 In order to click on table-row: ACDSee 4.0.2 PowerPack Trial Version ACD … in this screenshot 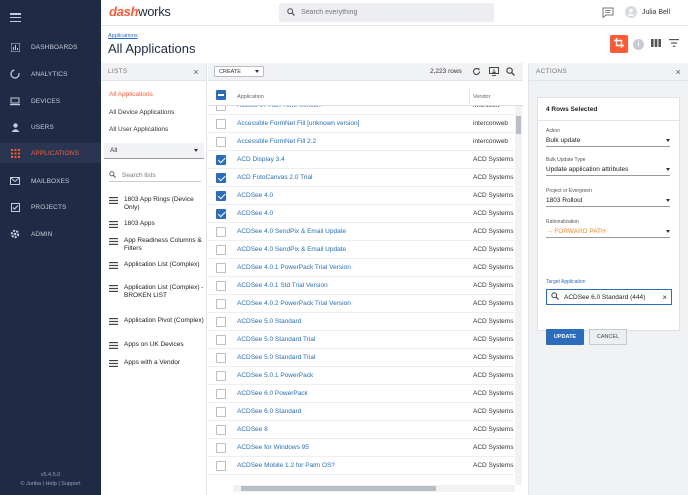, I will do `click(361, 304)`.